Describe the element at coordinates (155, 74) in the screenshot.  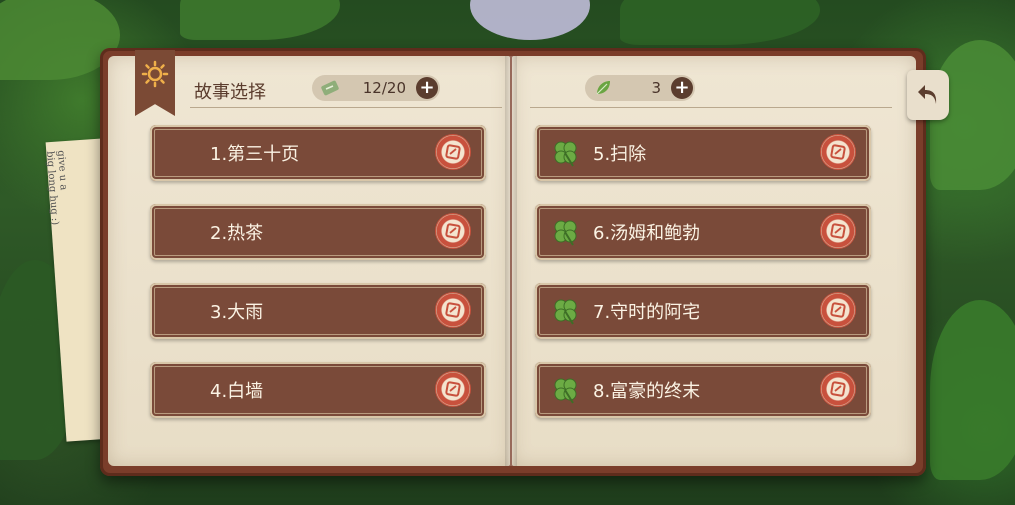
I see `sun-icon` at that location.